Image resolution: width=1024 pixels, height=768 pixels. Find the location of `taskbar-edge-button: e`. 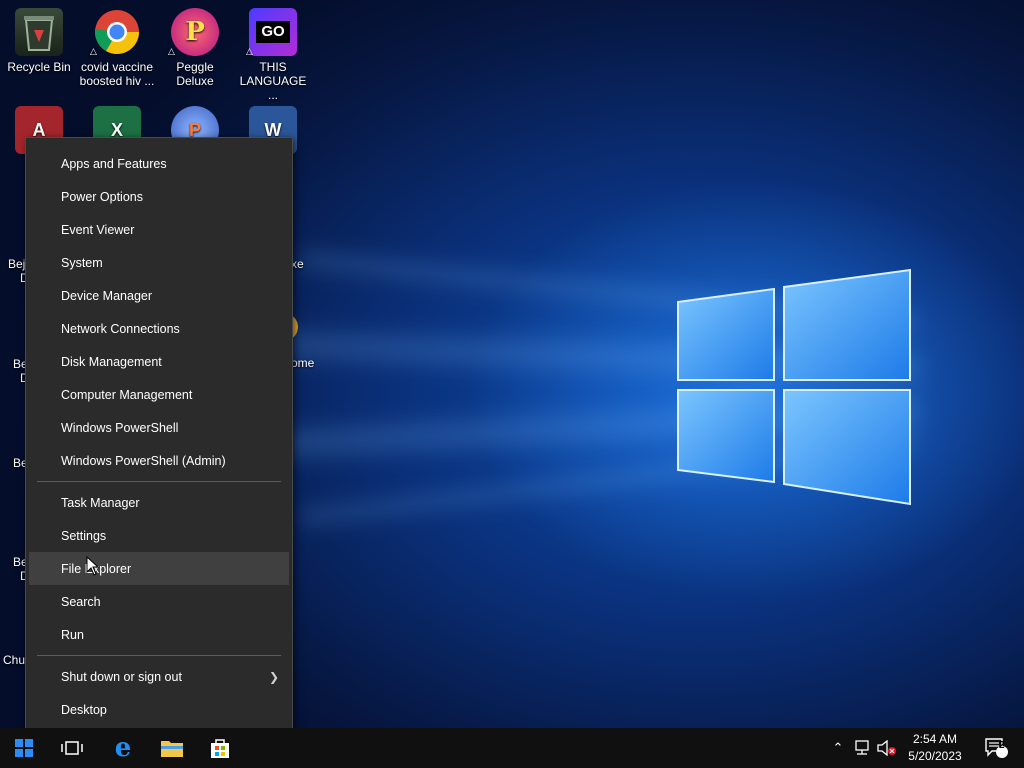

taskbar-edge-button: e is located at coordinates (123, 748).